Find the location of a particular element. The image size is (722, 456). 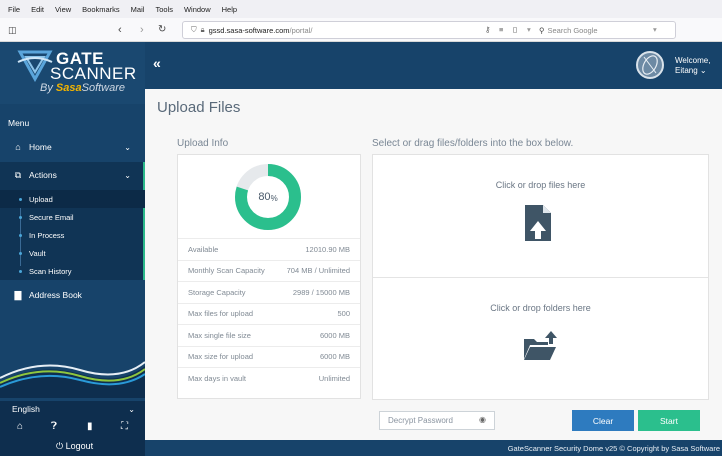

upload-info-label: Upload Info is located at coordinates (203, 143).